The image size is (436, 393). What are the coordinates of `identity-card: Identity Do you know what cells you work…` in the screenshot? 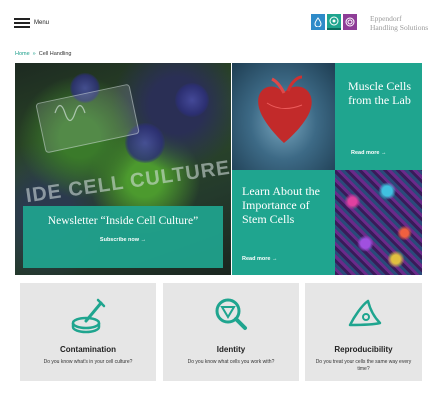 It's located at (231, 332).